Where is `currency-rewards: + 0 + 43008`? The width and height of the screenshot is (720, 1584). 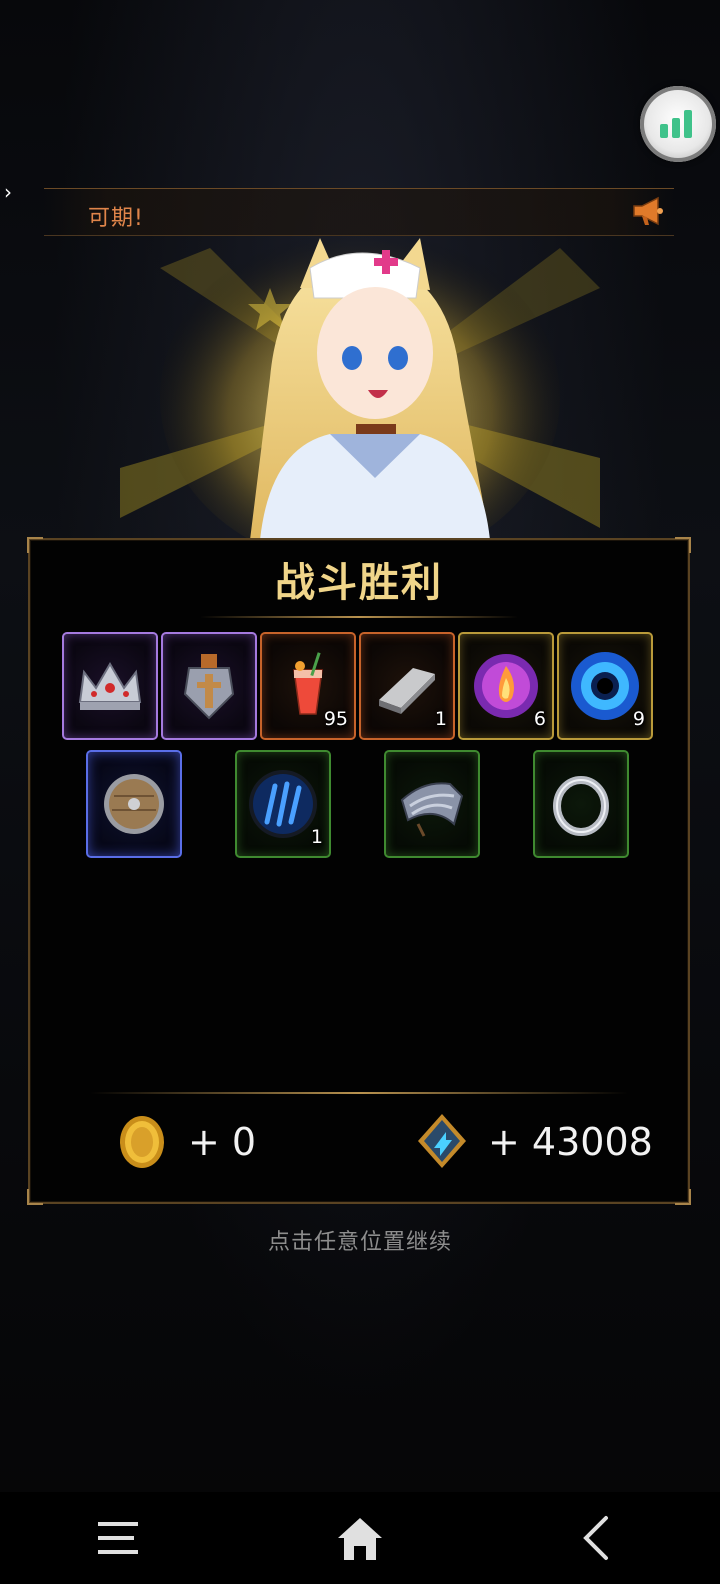
currency-rewards: + 0 + 43008 is located at coordinates (360, 1144).